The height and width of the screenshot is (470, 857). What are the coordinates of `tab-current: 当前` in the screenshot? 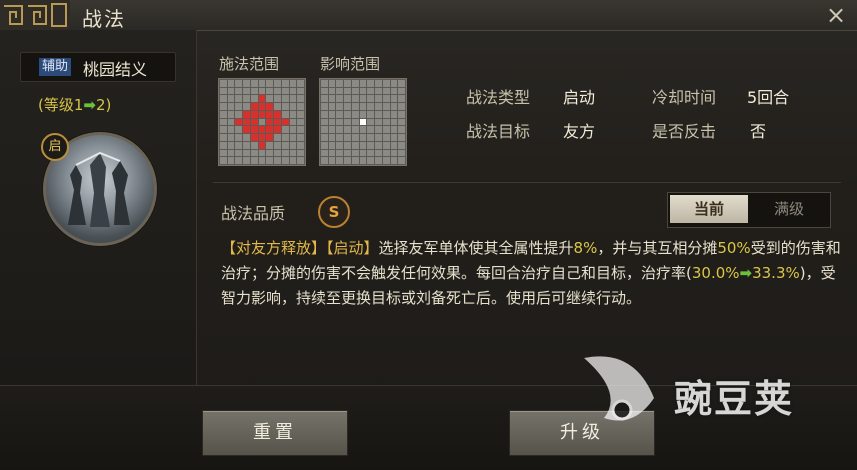 It's located at (709, 209).